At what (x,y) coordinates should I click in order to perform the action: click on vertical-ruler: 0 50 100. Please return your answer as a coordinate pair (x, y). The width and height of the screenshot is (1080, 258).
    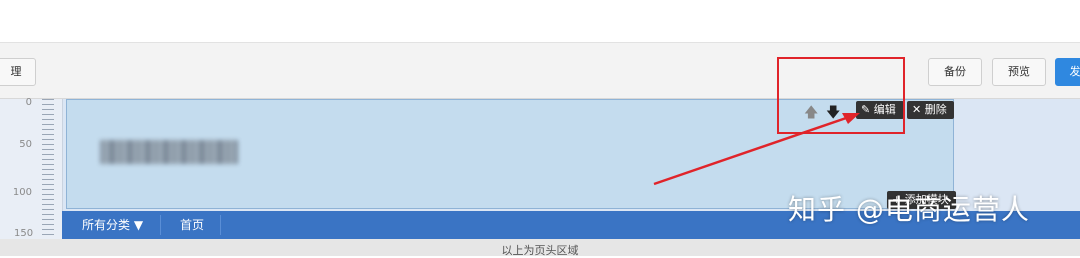
    Looking at the image, I should click on (31, 169).